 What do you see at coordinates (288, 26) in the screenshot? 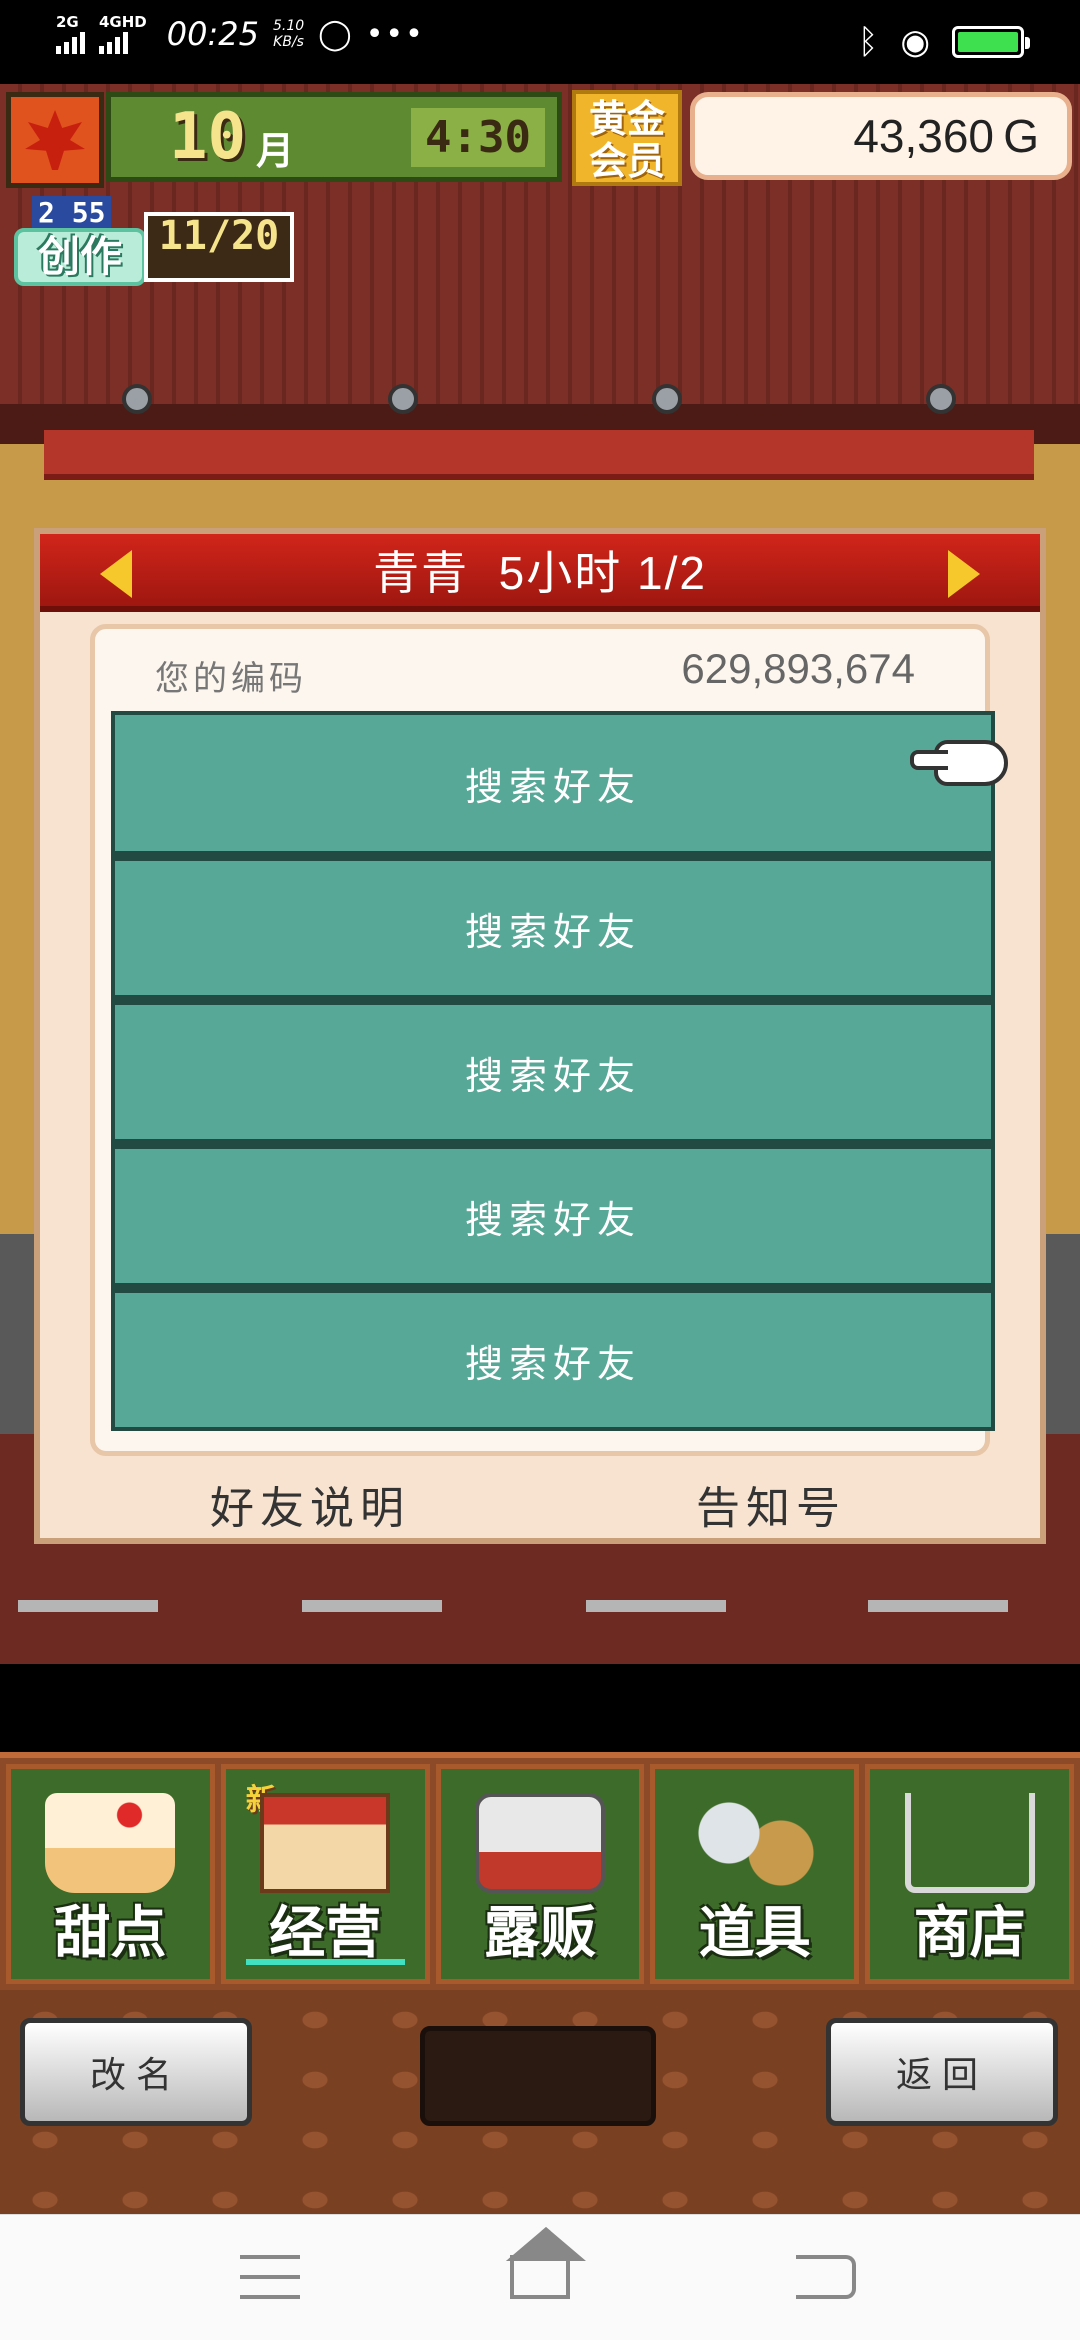
I see `speed-value: 5.10` at bounding box center [288, 26].